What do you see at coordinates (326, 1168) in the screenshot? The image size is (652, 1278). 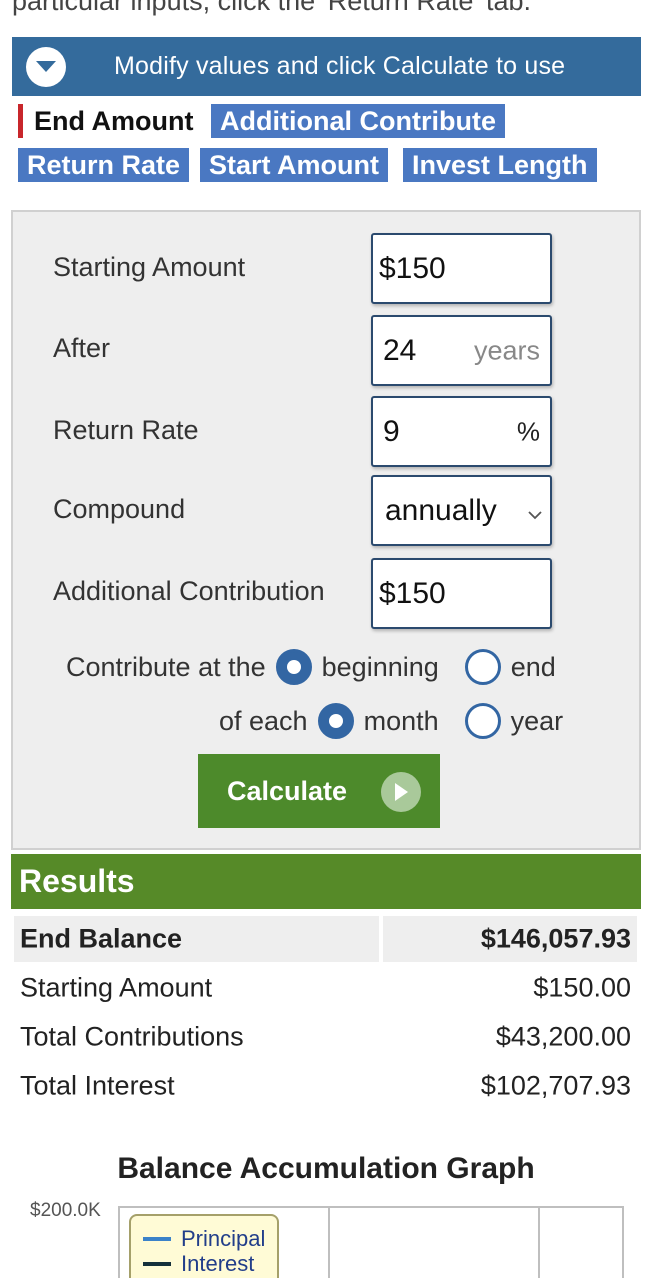 I see `graph-title: Balance Accumulation Graph` at bounding box center [326, 1168].